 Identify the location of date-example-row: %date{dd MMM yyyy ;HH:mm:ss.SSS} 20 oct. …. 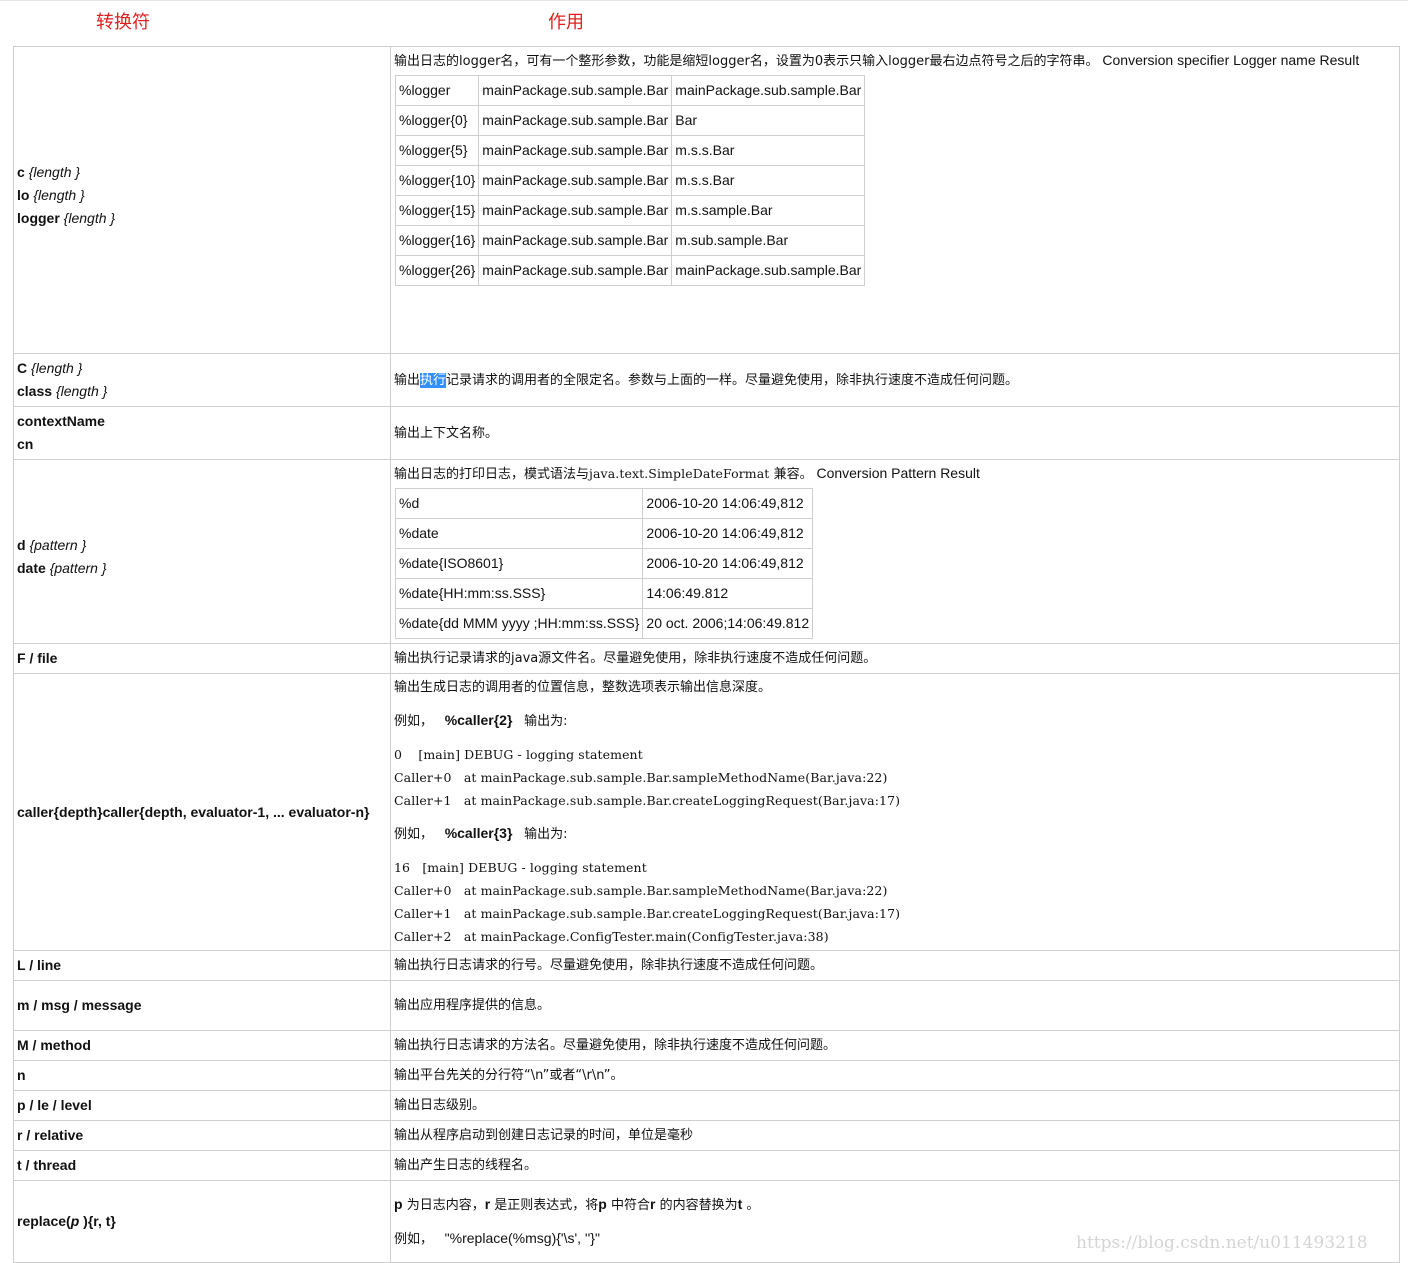
(604, 623).